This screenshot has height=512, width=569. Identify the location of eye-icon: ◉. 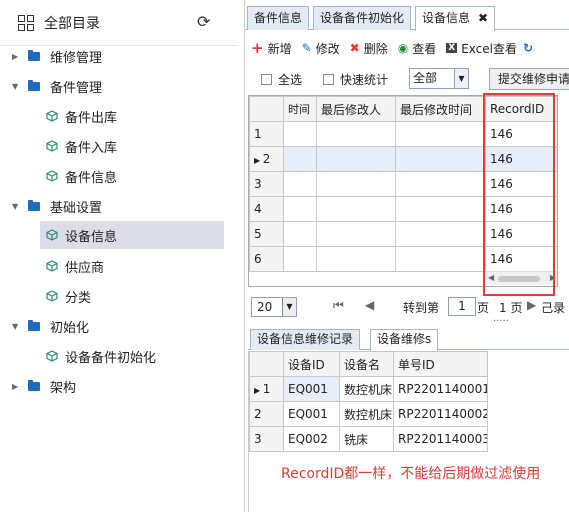
(403, 48).